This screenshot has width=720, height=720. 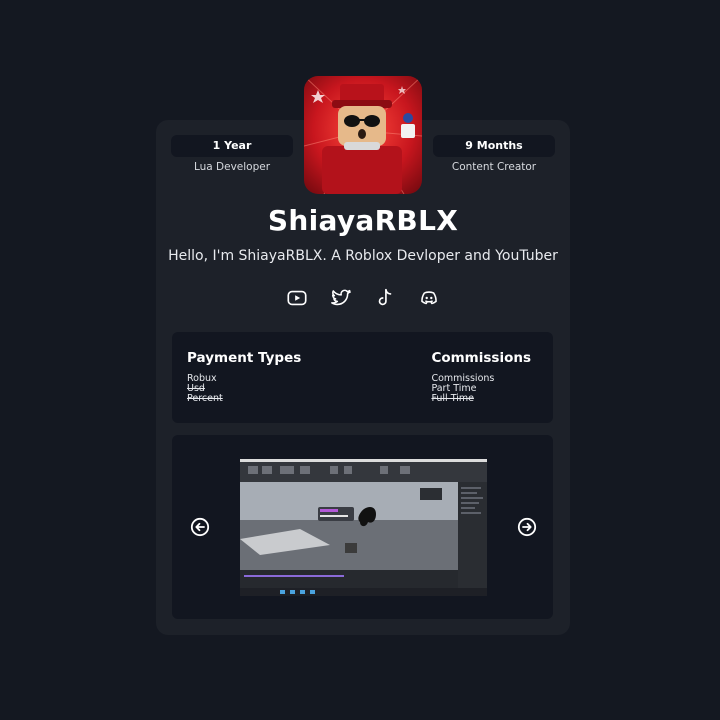 What do you see at coordinates (364, 298) in the screenshot?
I see `social-links` at bounding box center [364, 298].